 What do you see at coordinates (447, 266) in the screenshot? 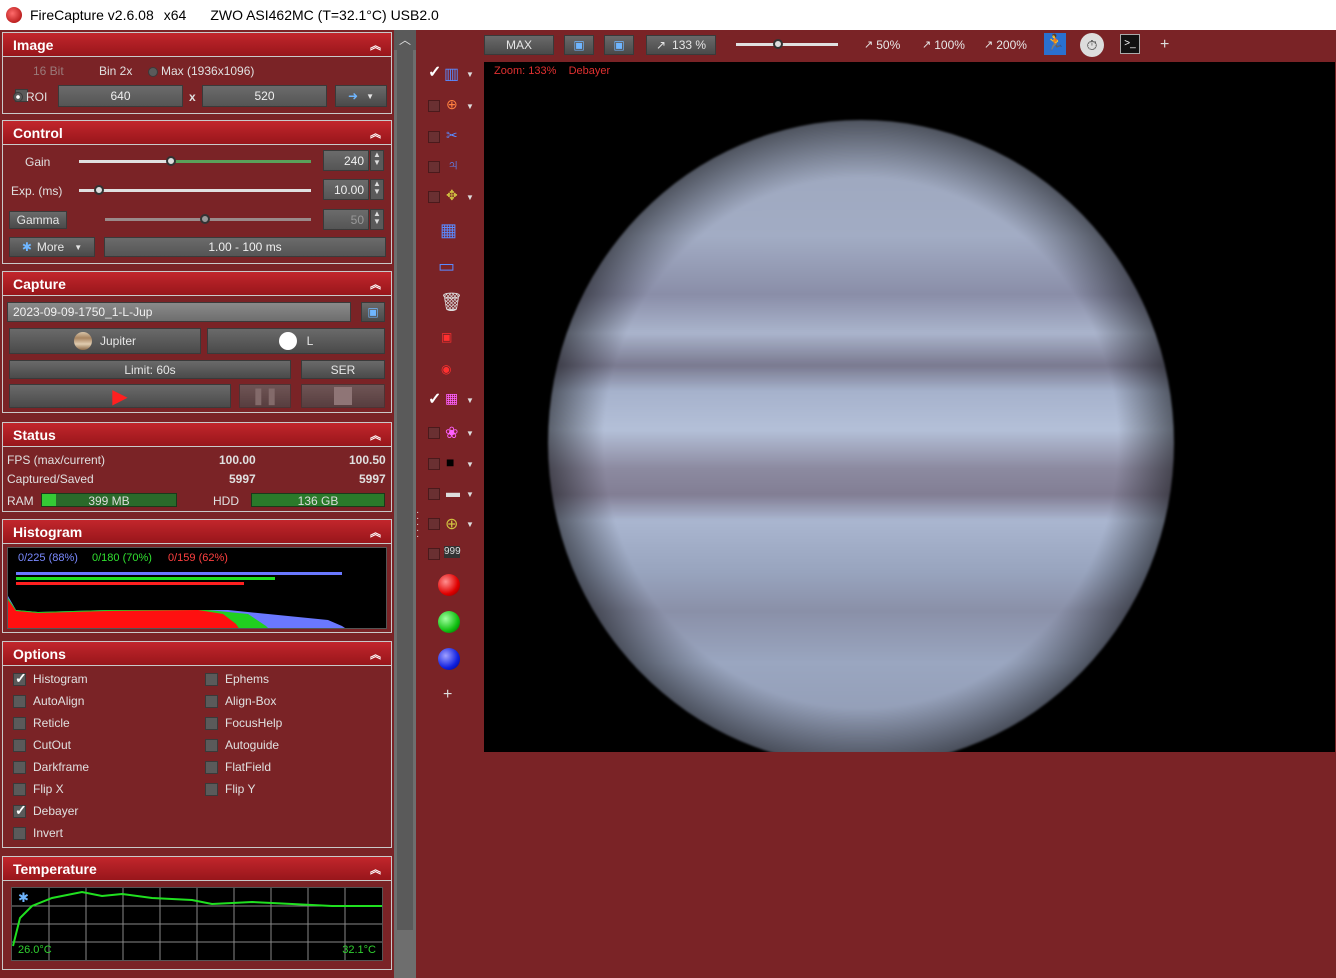
I see `folder-icon: ▭` at bounding box center [447, 266].